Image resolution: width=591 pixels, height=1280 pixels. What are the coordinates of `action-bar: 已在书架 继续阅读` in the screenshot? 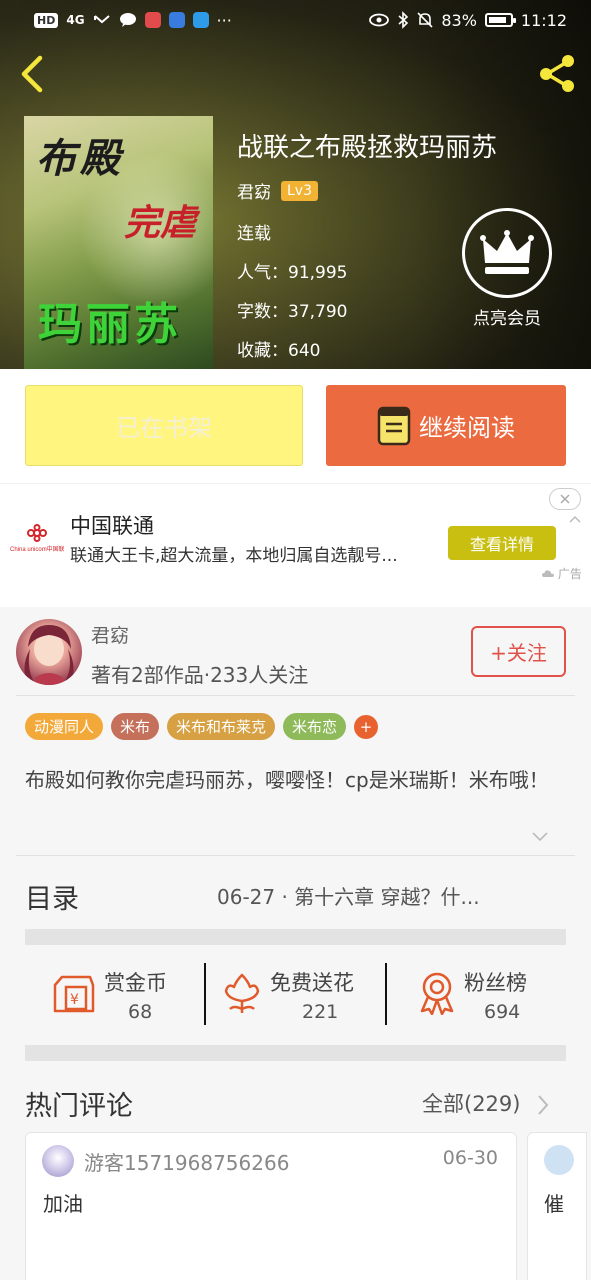 It's located at (295, 426).